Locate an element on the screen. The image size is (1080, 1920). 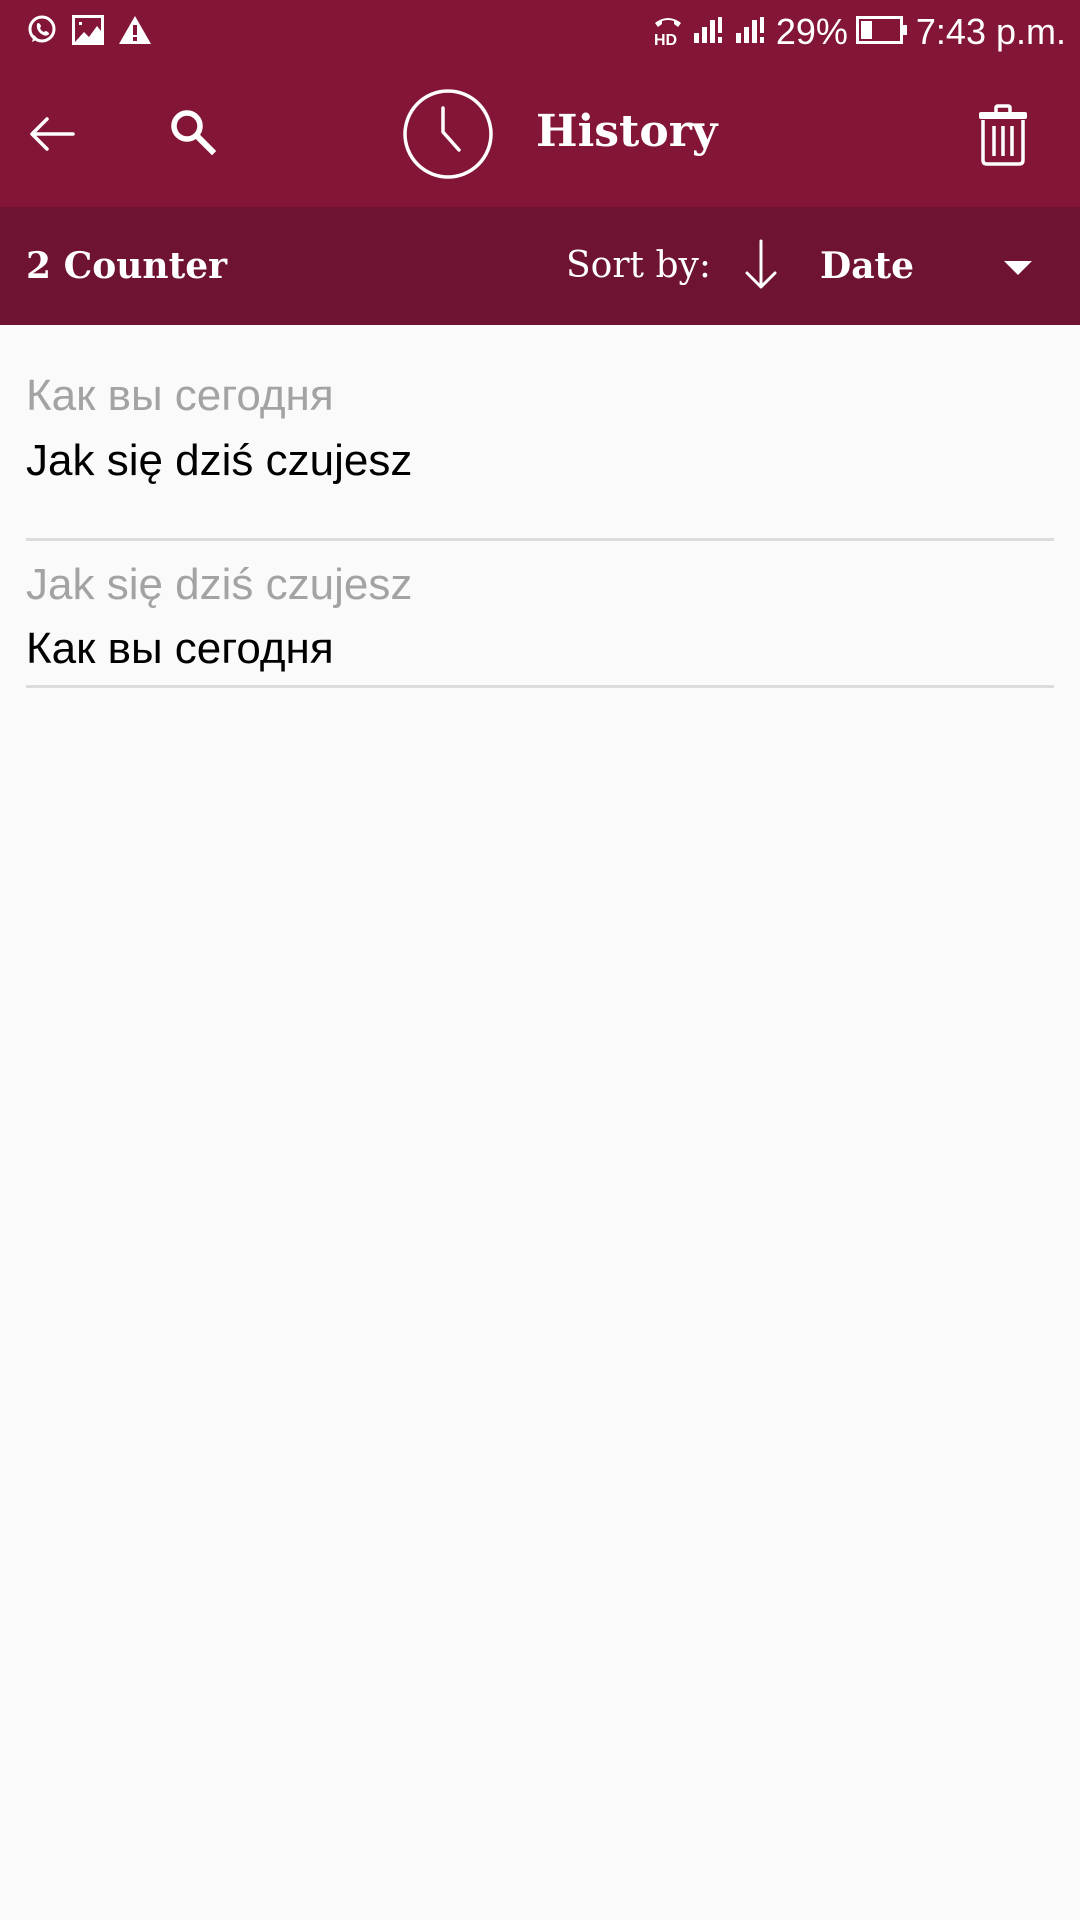
battery-fill is located at coordinates (866, 29).